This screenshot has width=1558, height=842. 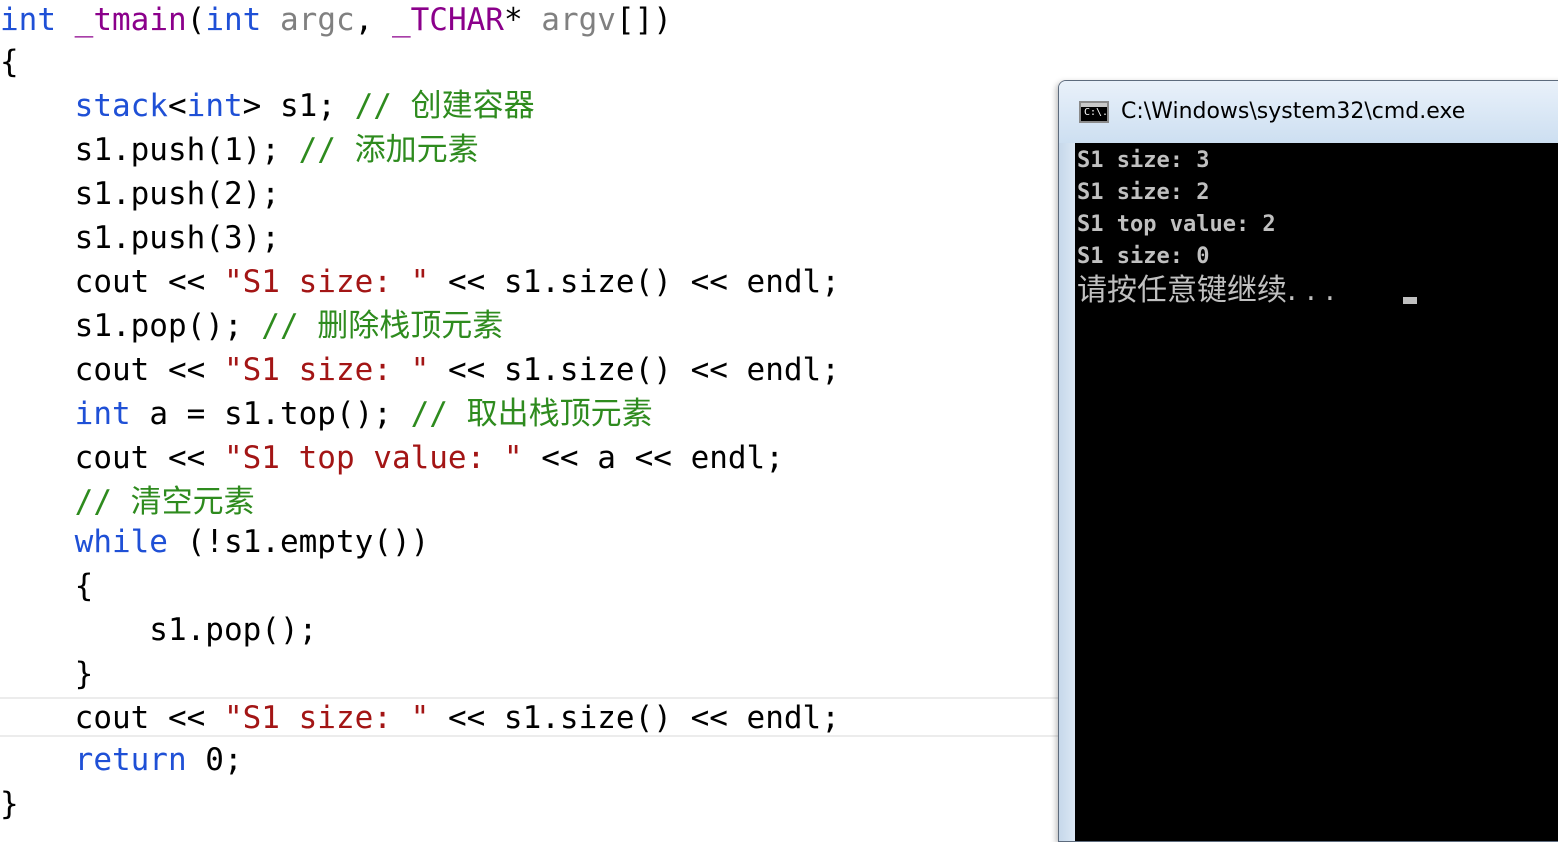 I want to click on code-token-plain: s1.push(1);, so click(x=149, y=150).